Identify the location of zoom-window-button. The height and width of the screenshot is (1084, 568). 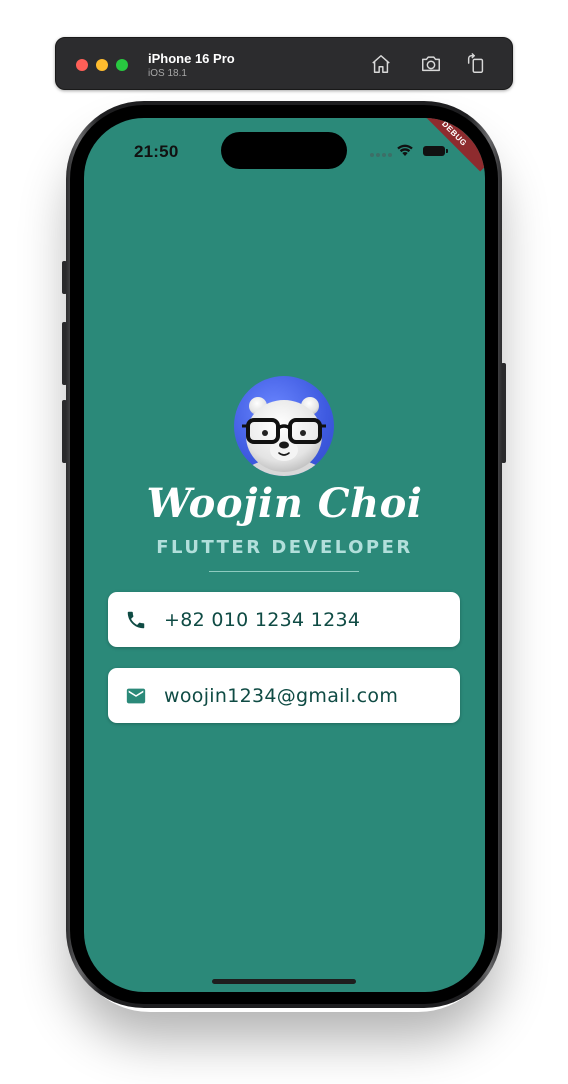
(122, 65).